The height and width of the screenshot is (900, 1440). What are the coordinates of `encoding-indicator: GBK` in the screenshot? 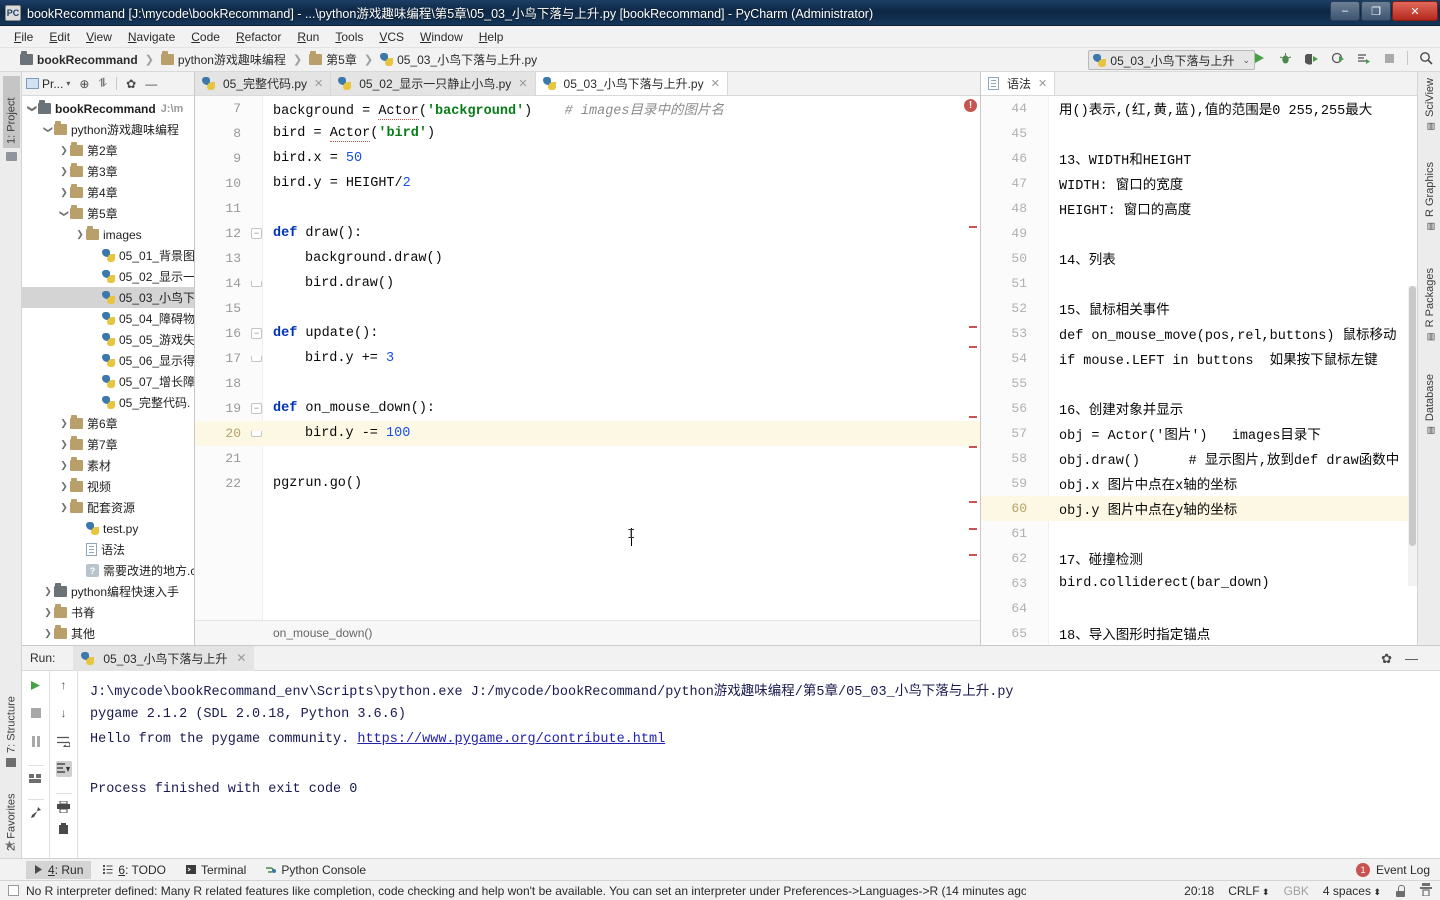 It's located at (1296, 891).